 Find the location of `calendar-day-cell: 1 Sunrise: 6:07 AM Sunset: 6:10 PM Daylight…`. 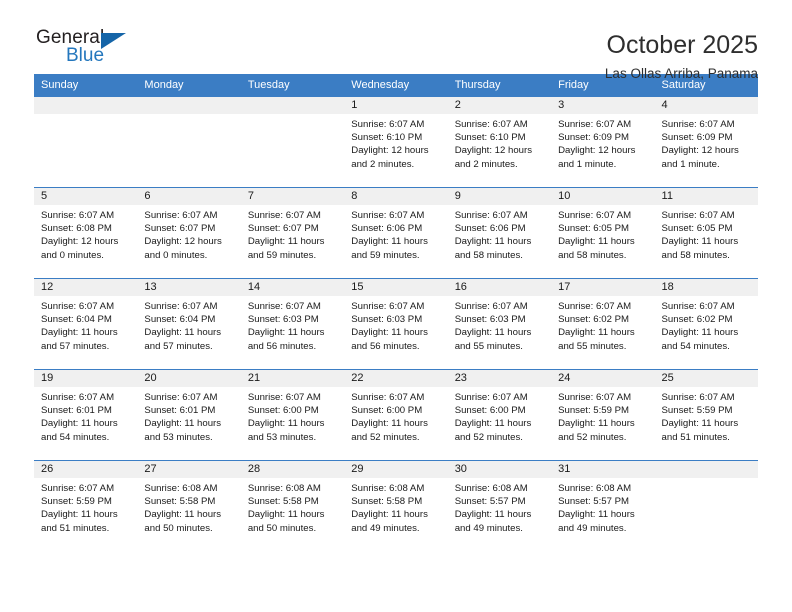

calendar-day-cell: 1 Sunrise: 6:07 AM Sunset: 6:10 PM Daylight… is located at coordinates (396, 142).